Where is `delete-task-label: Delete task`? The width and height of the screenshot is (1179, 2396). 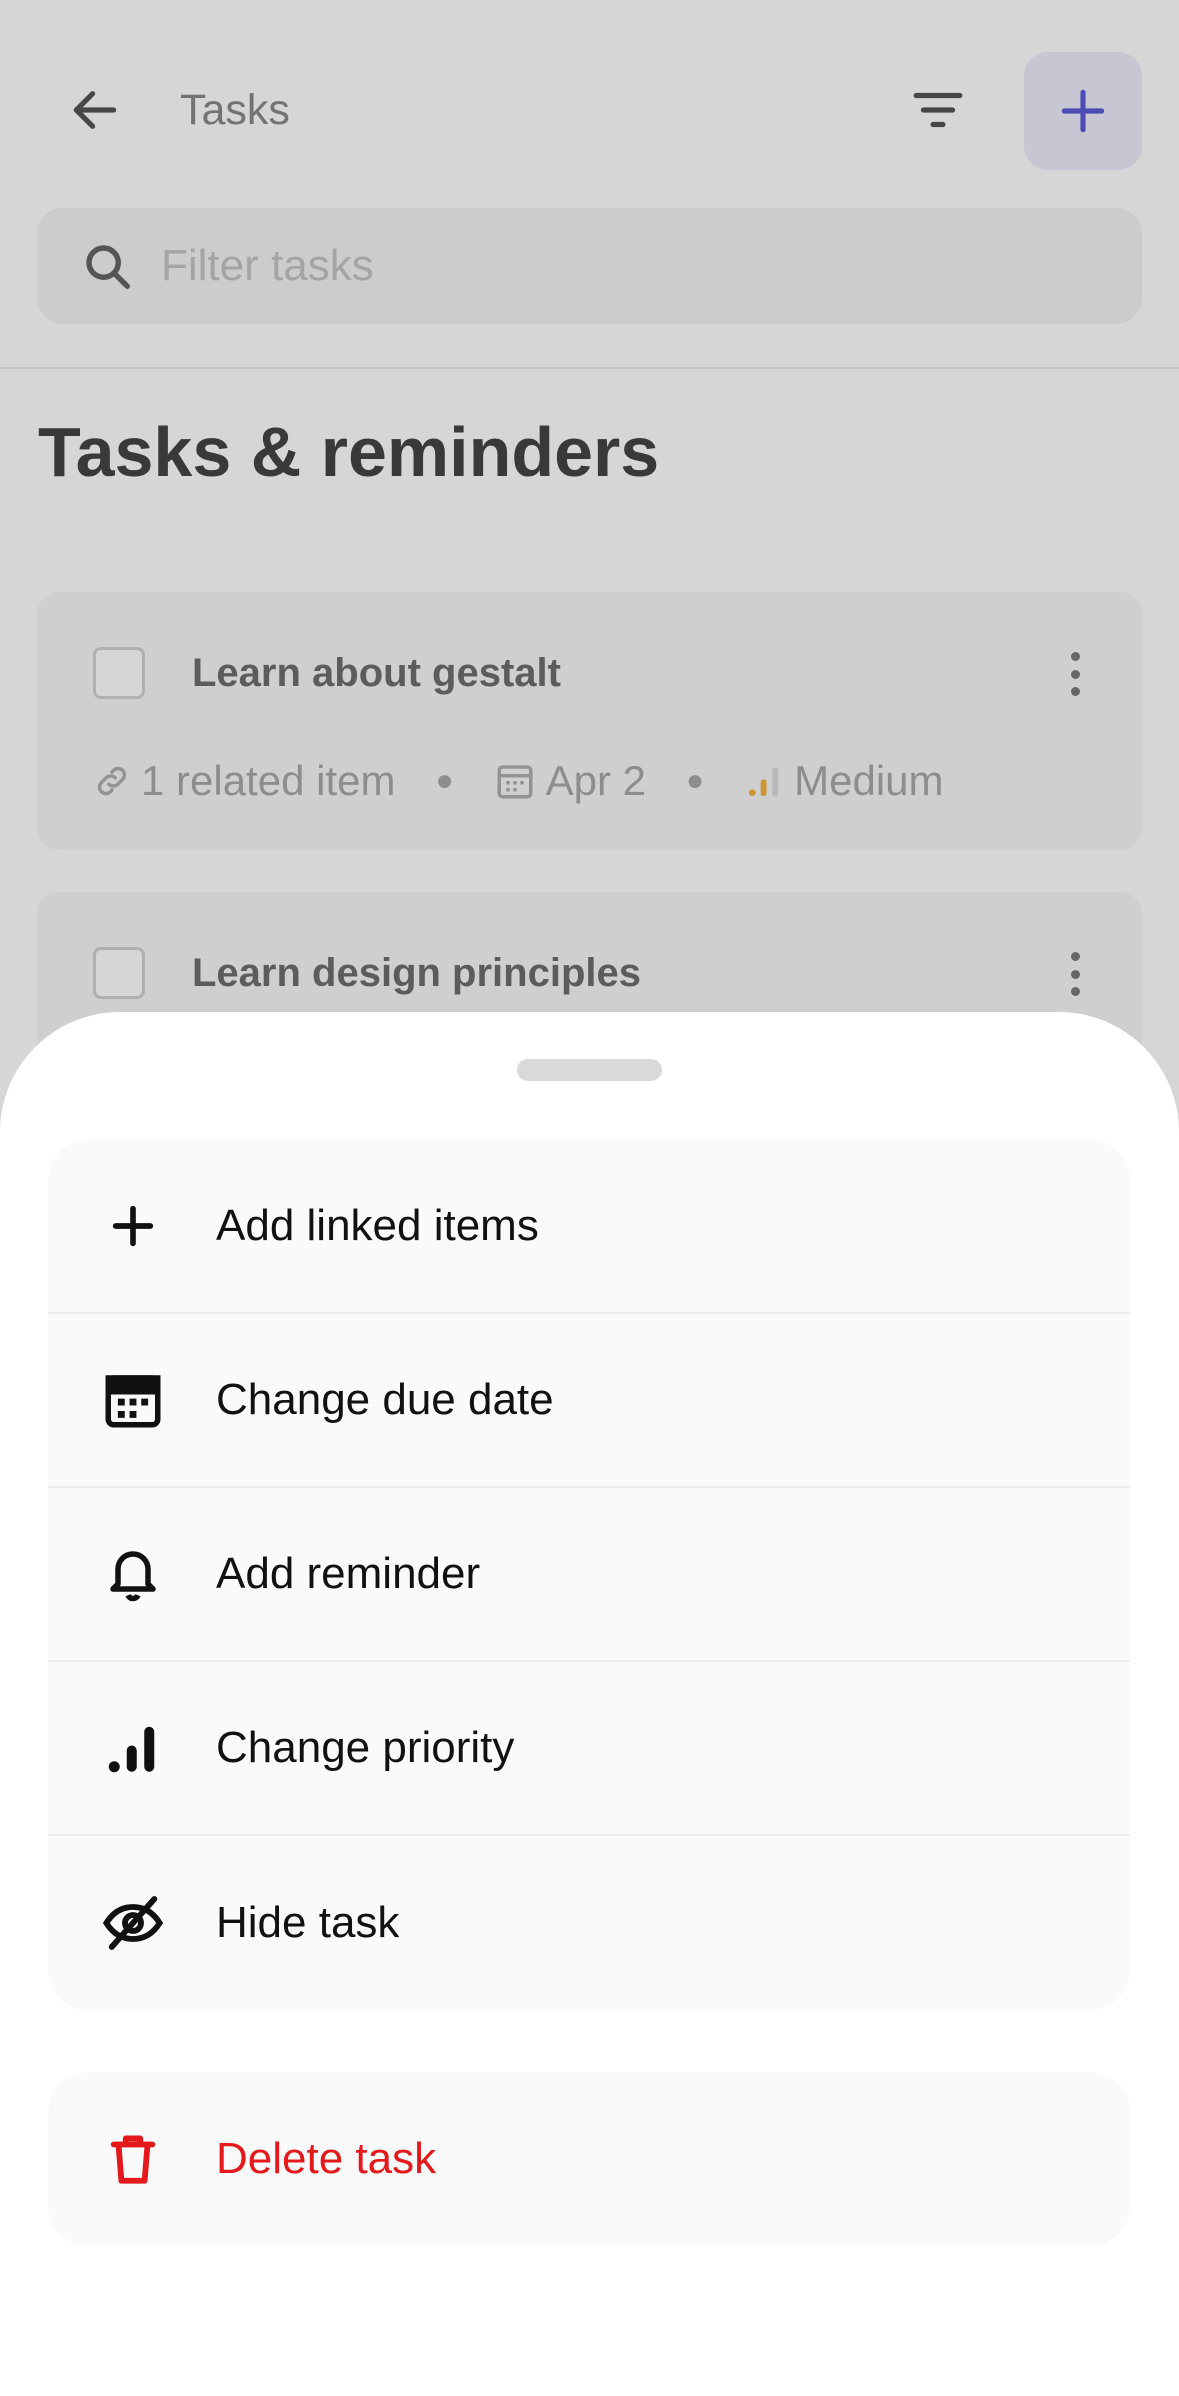 delete-task-label: Delete task is located at coordinates (326, 2158).